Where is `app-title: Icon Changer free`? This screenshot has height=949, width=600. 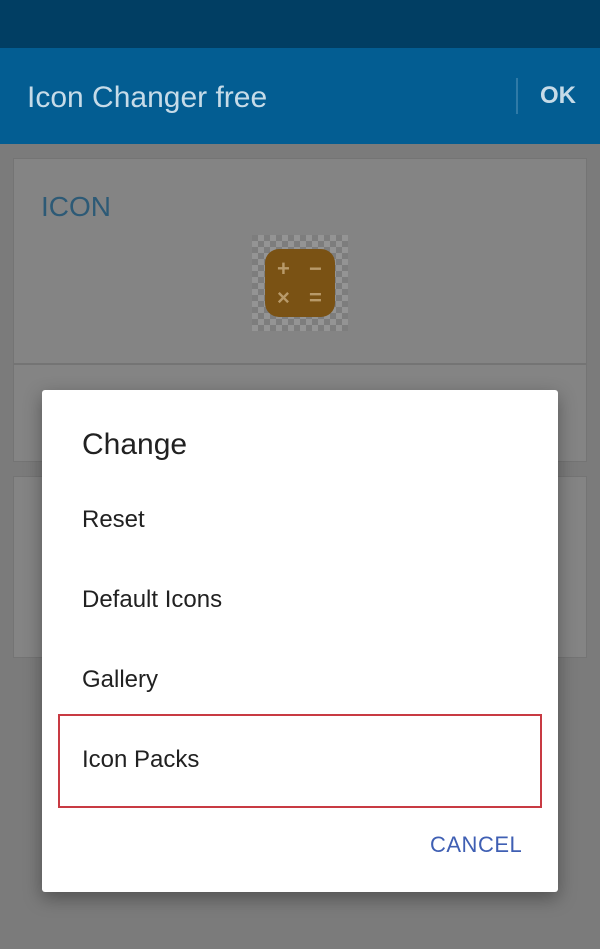
app-title: Icon Changer free is located at coordinates (147, 97).